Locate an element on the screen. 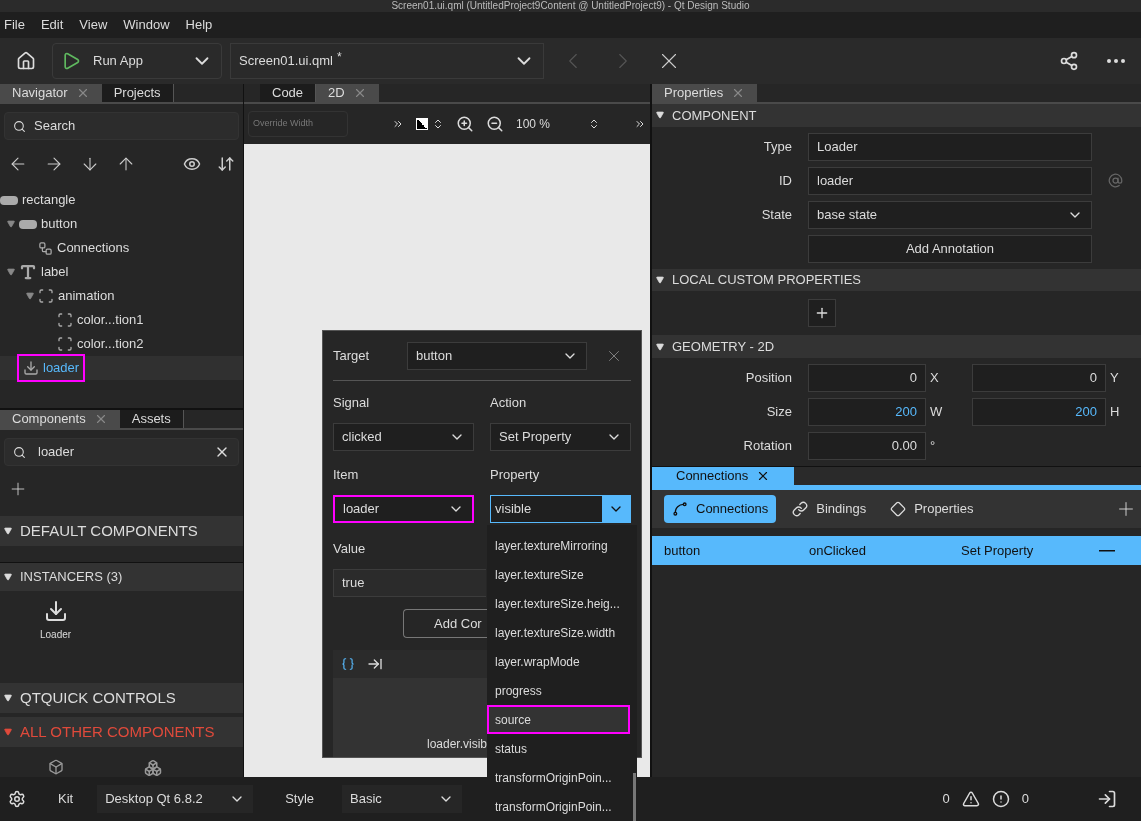  dropdown: Basic is located at coordinates (402, 799).